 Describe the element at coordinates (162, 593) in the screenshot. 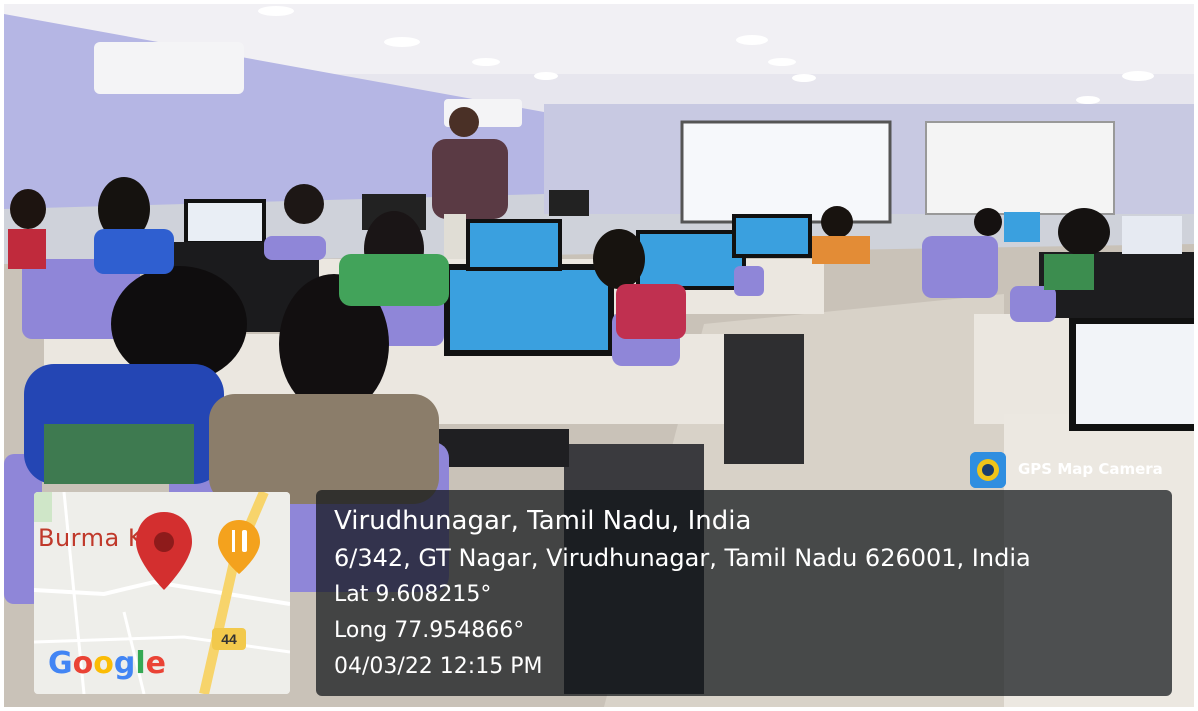

I see `location-map-thumbnail: Burma K 44 Google` at that location.